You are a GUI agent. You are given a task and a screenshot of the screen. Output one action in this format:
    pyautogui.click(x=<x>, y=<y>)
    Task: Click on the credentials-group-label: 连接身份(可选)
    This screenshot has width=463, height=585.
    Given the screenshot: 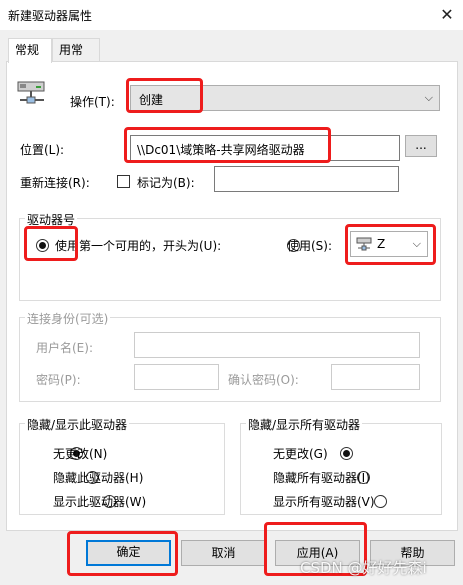 What is the action you would take?
    pyautogui.click(x=68, y=318)
    